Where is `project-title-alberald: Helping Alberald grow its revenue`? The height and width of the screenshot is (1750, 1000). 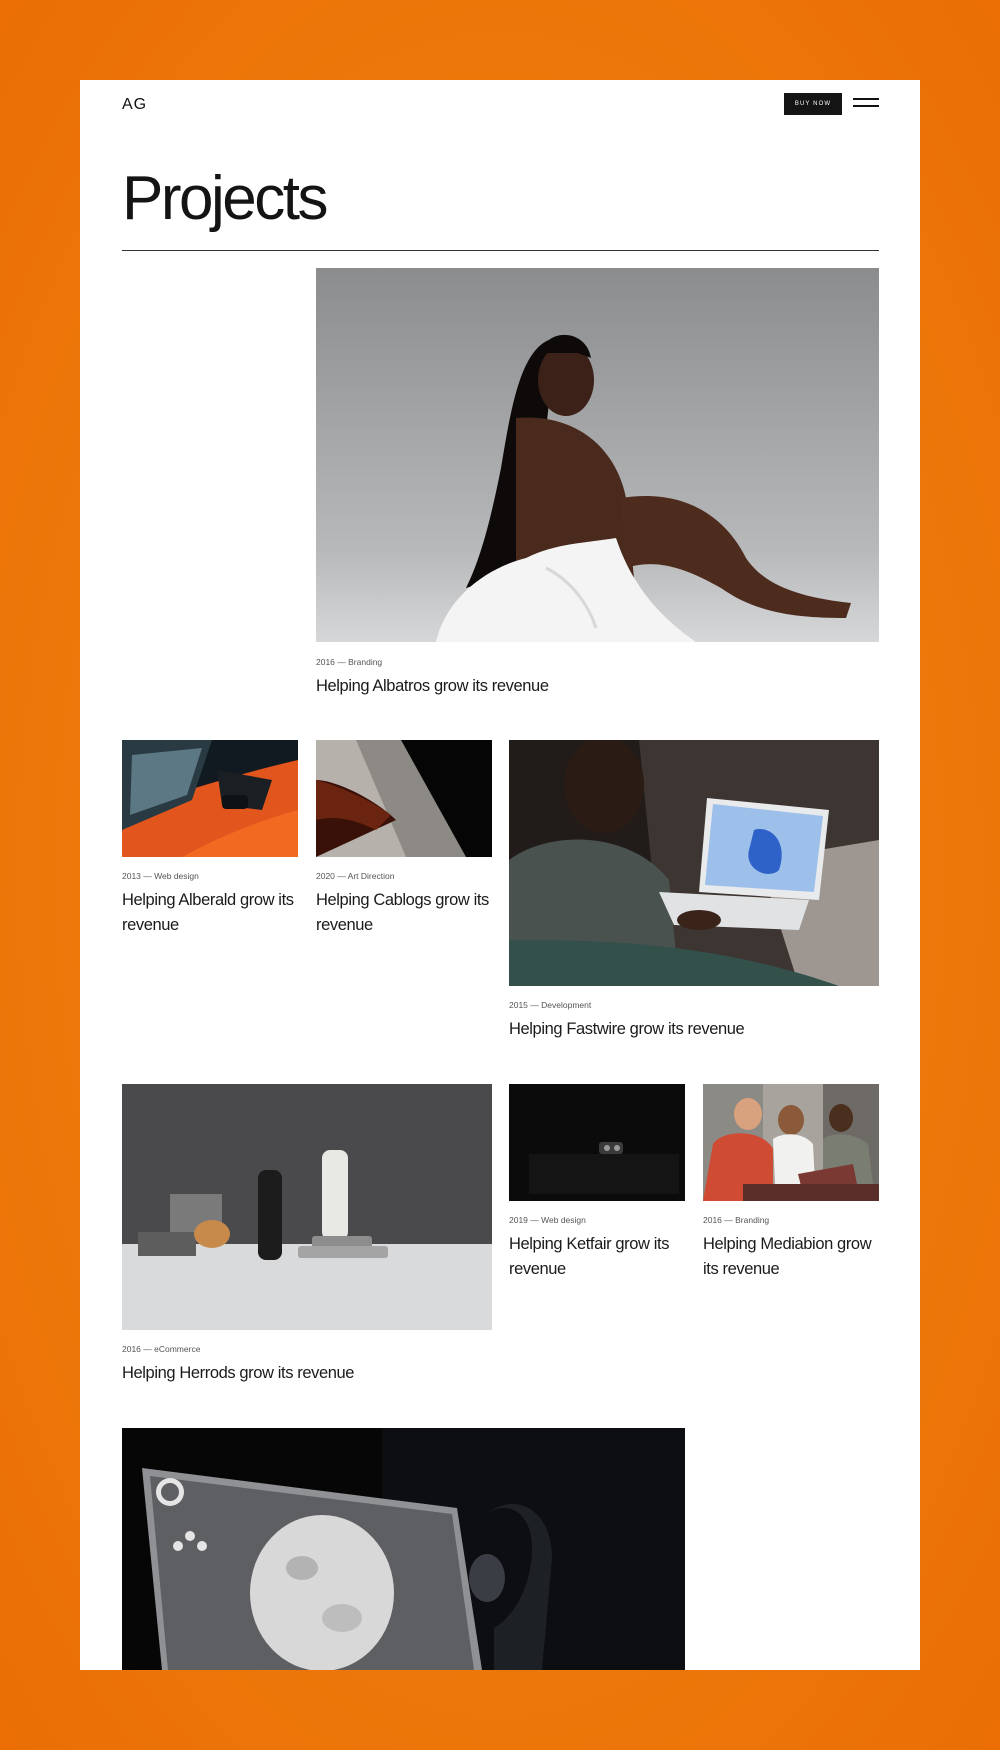 project-title-alberald: Helping Alberald grow its revenue is located at coordinates (210, 913).